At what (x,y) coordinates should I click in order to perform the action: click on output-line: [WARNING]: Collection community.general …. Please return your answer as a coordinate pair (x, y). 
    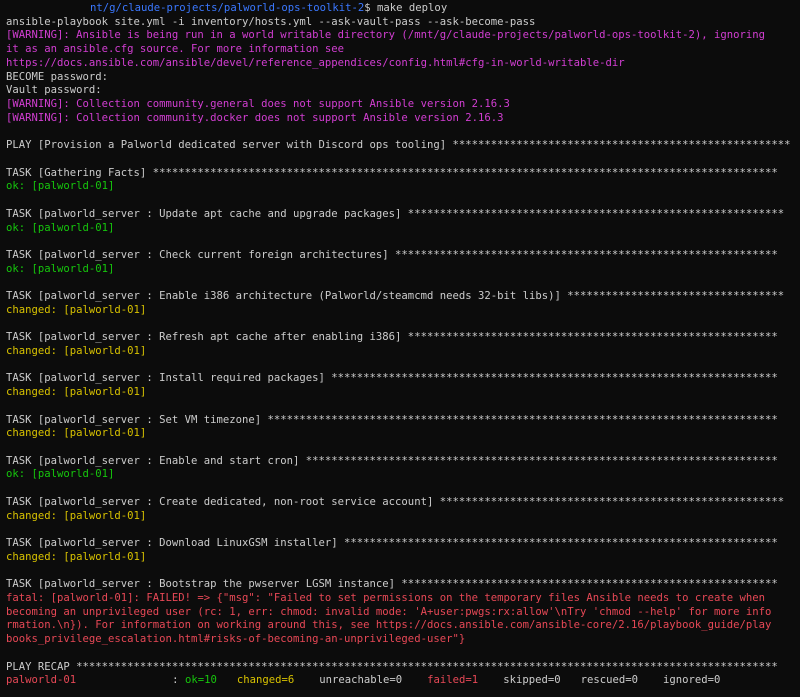
    Looking at the image, I should click on (258, 104).